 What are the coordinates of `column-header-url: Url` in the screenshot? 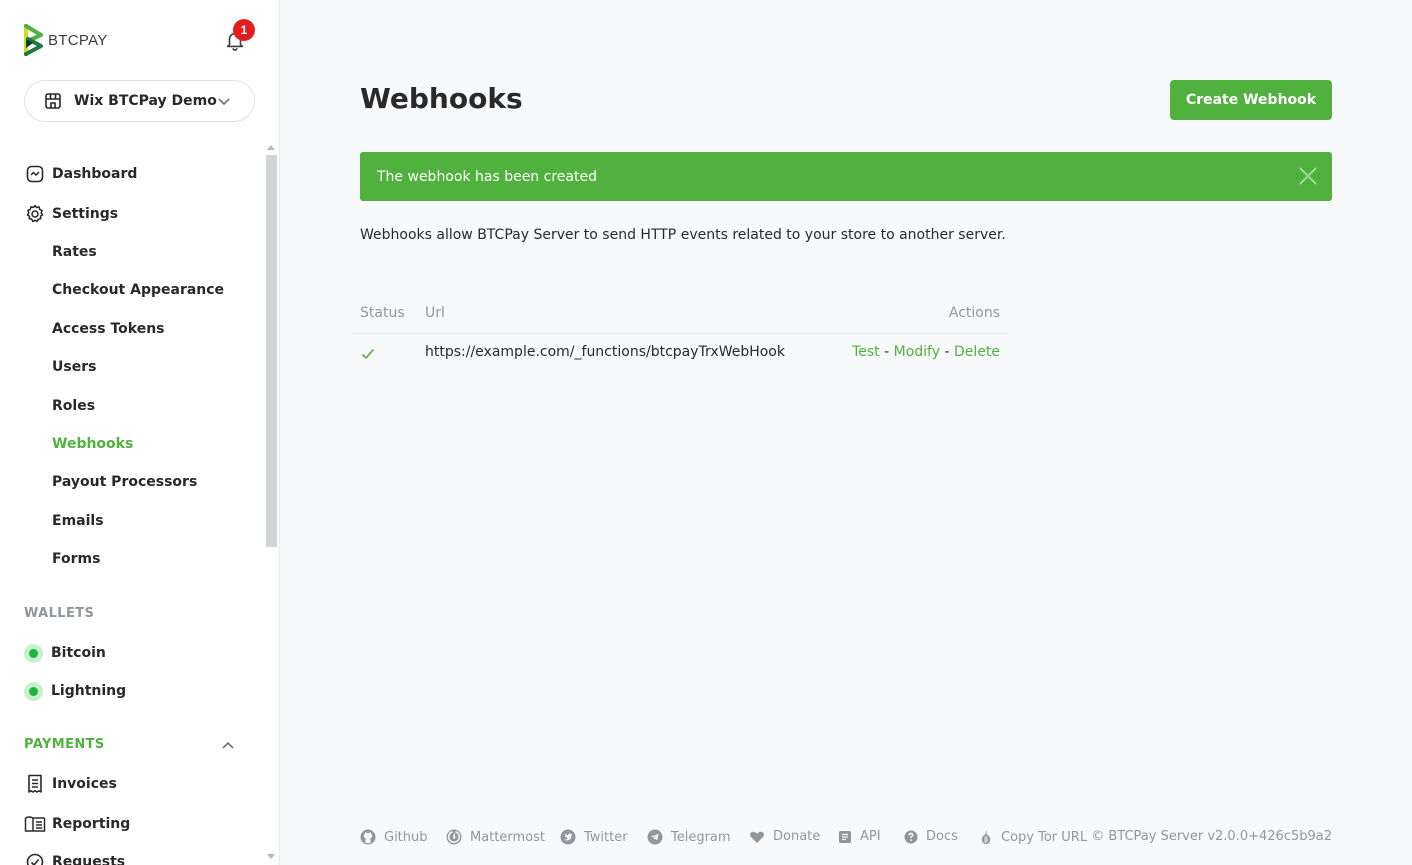 It's located at (435, 313).